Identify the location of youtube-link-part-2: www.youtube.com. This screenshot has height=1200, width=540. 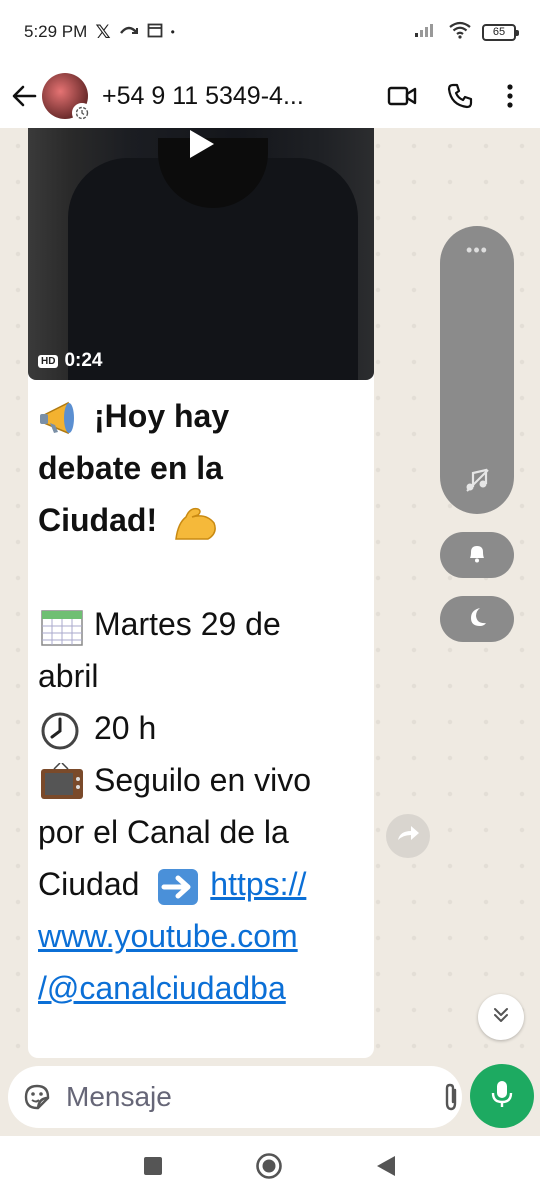
(203, 936).